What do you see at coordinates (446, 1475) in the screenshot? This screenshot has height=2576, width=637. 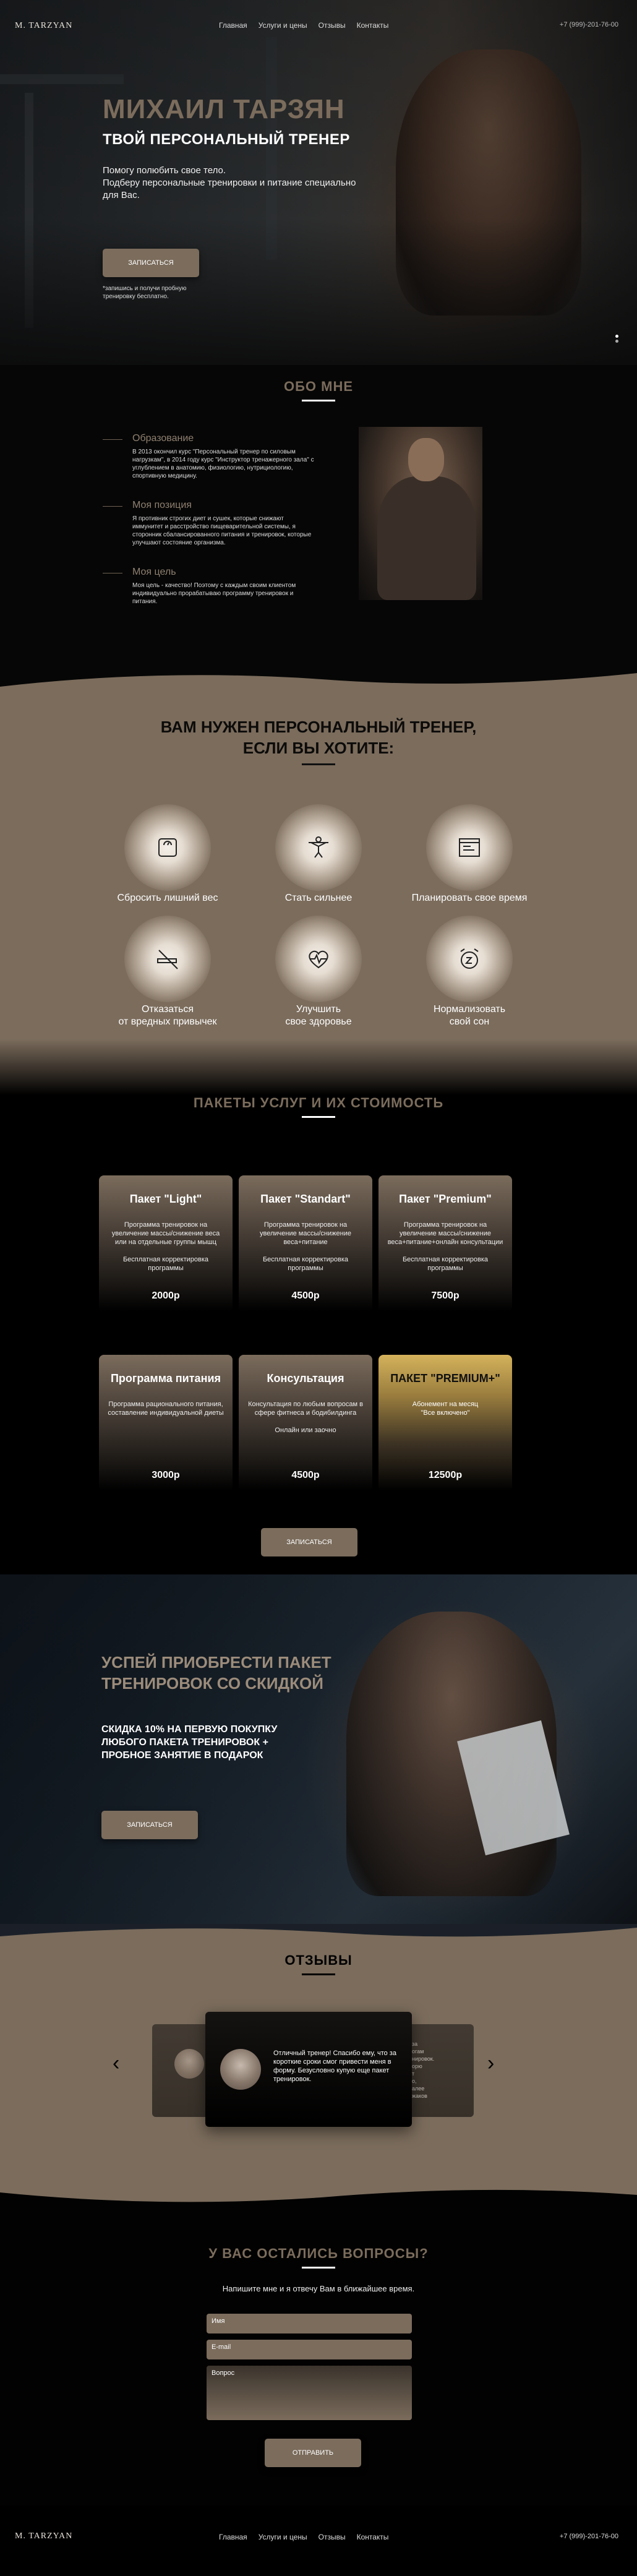 I see `package-price: 12500р` at bounding box center [446, 1475].